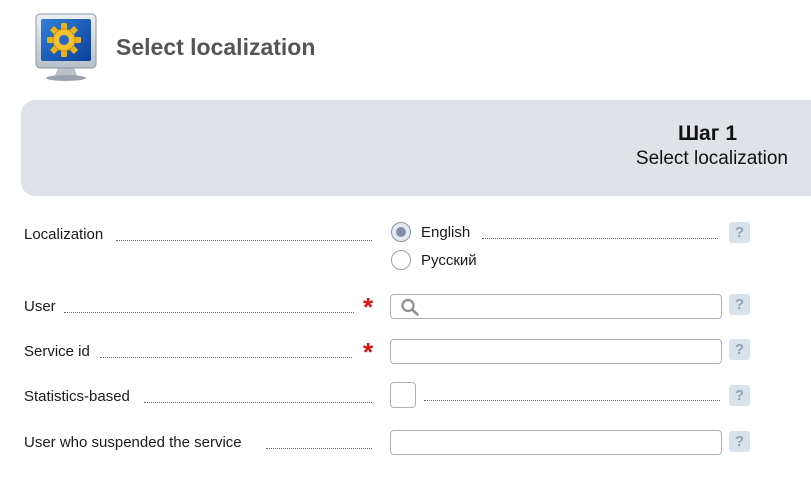 Image resolution: width=811 pixels, height=486 pixels. I want to click on statistics-based-checkbox, so click(403, 395).